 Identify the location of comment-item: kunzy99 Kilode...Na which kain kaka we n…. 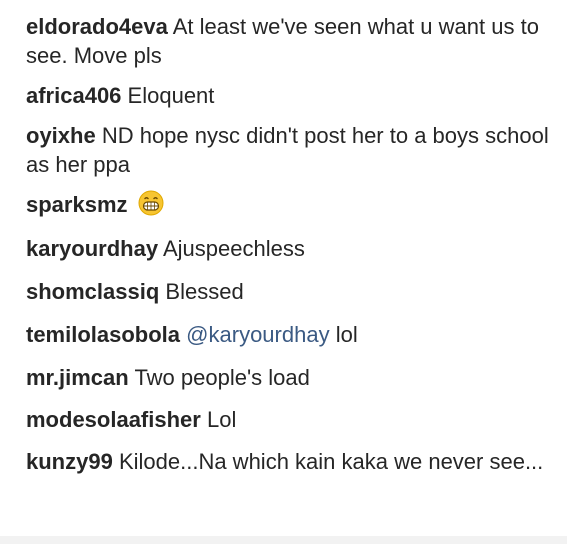
(287, 461).